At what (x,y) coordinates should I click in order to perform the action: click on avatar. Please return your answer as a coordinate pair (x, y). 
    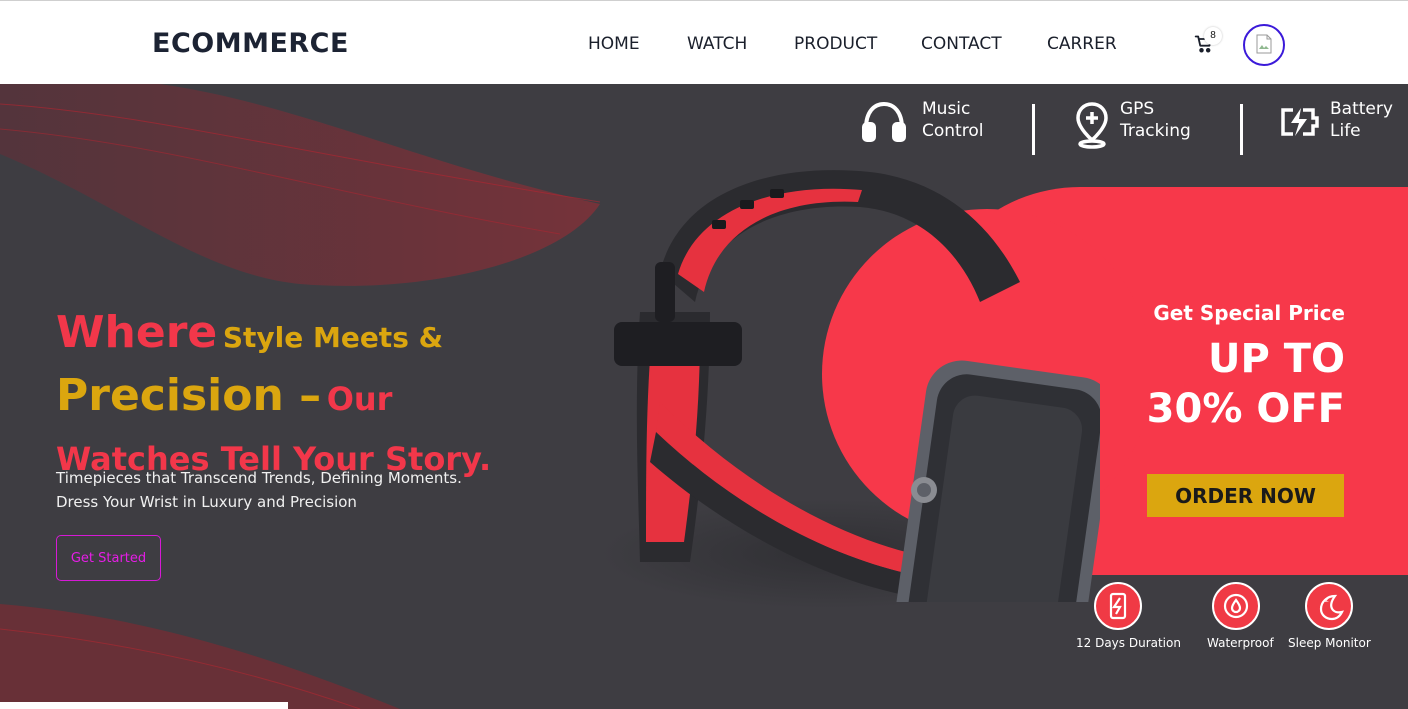
    Looking at the image, I should click on (1264, 45).